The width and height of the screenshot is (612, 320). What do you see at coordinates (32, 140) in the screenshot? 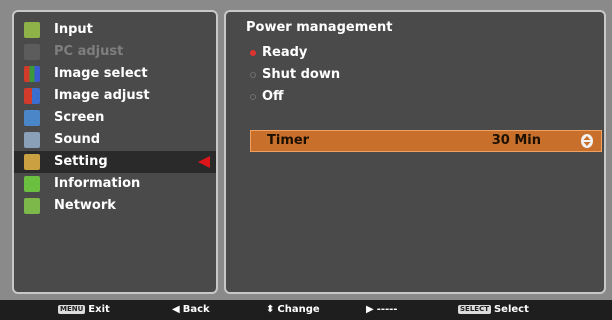
I see `sound-icon` at bounding box center [32, 140].